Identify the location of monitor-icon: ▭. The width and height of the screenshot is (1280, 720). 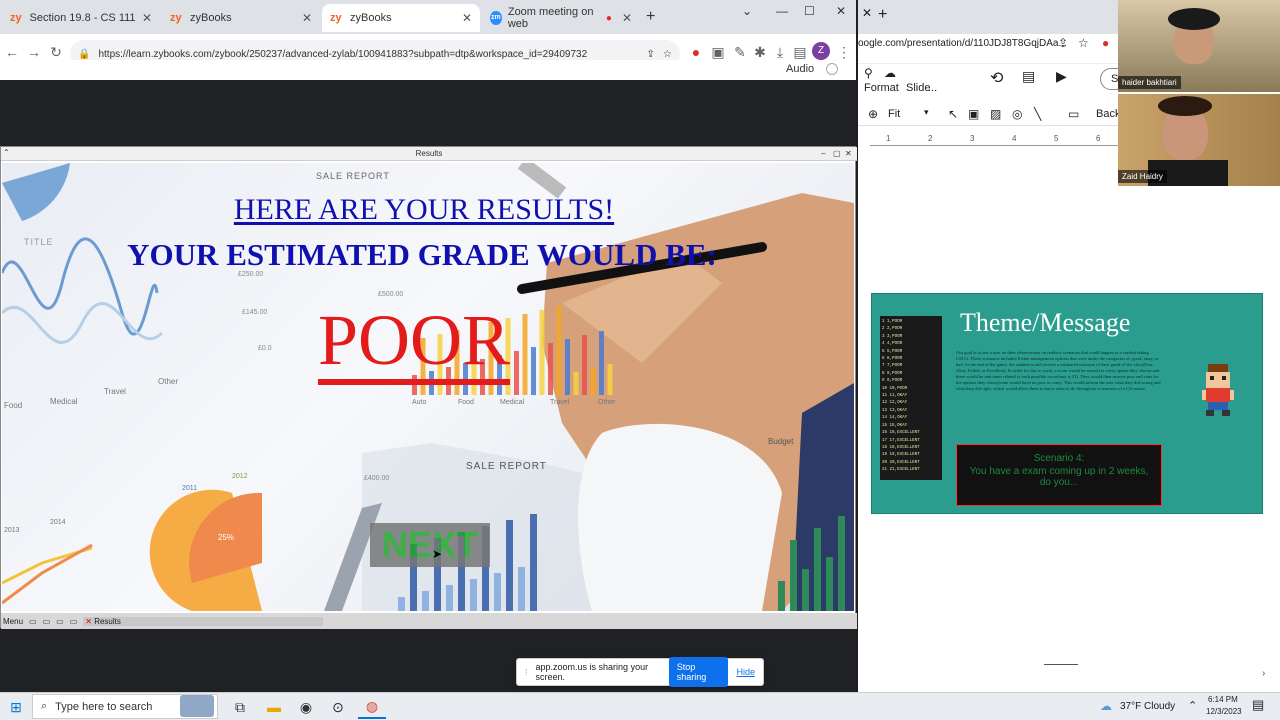
(60, 621).